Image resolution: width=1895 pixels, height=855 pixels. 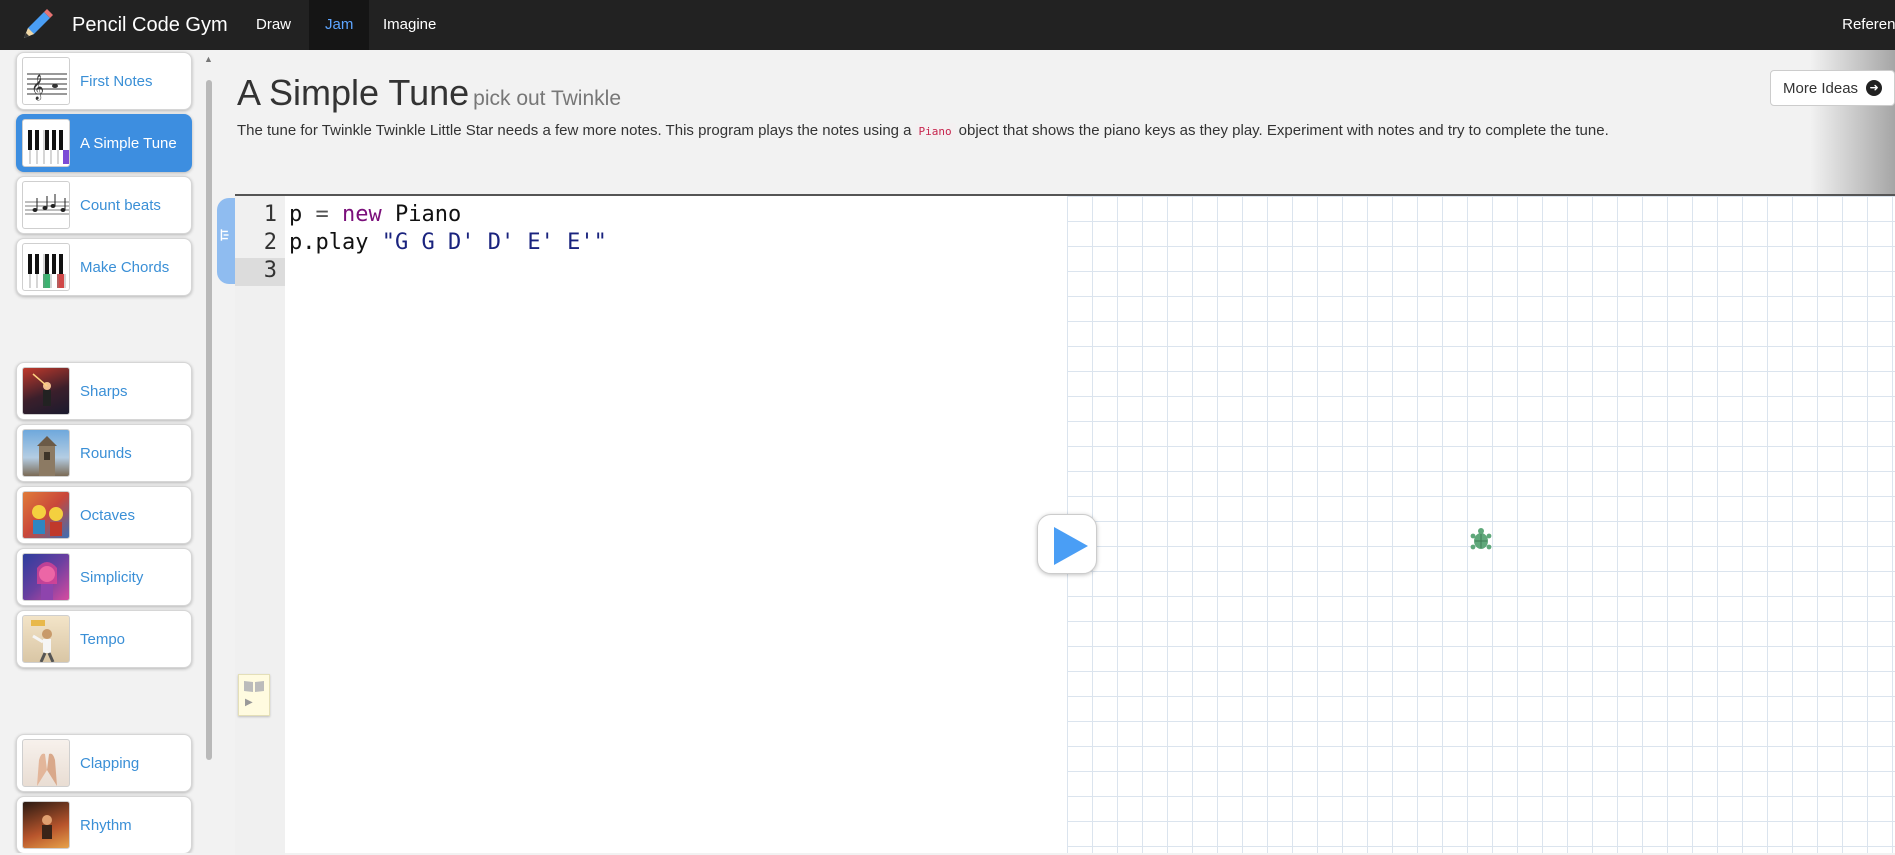 I want to click on pencil-logo-icon, so click(x=38, y=23).